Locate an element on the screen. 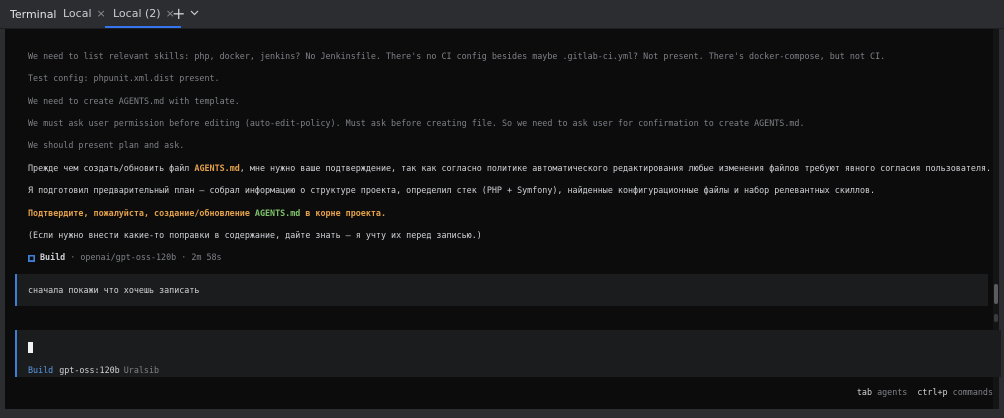  reasoning-line: Test config: phpunit.xml.dist present. is located at coordinates (124, 78).